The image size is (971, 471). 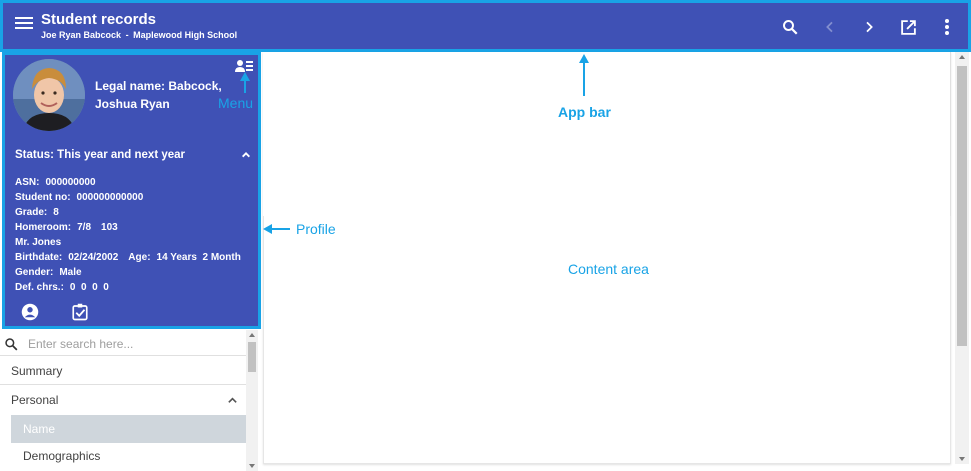 What do you see at coordinates (123, 371) in the screenshot?
I see `nav-item-summary: Summary` at bounding box center [123, 371].